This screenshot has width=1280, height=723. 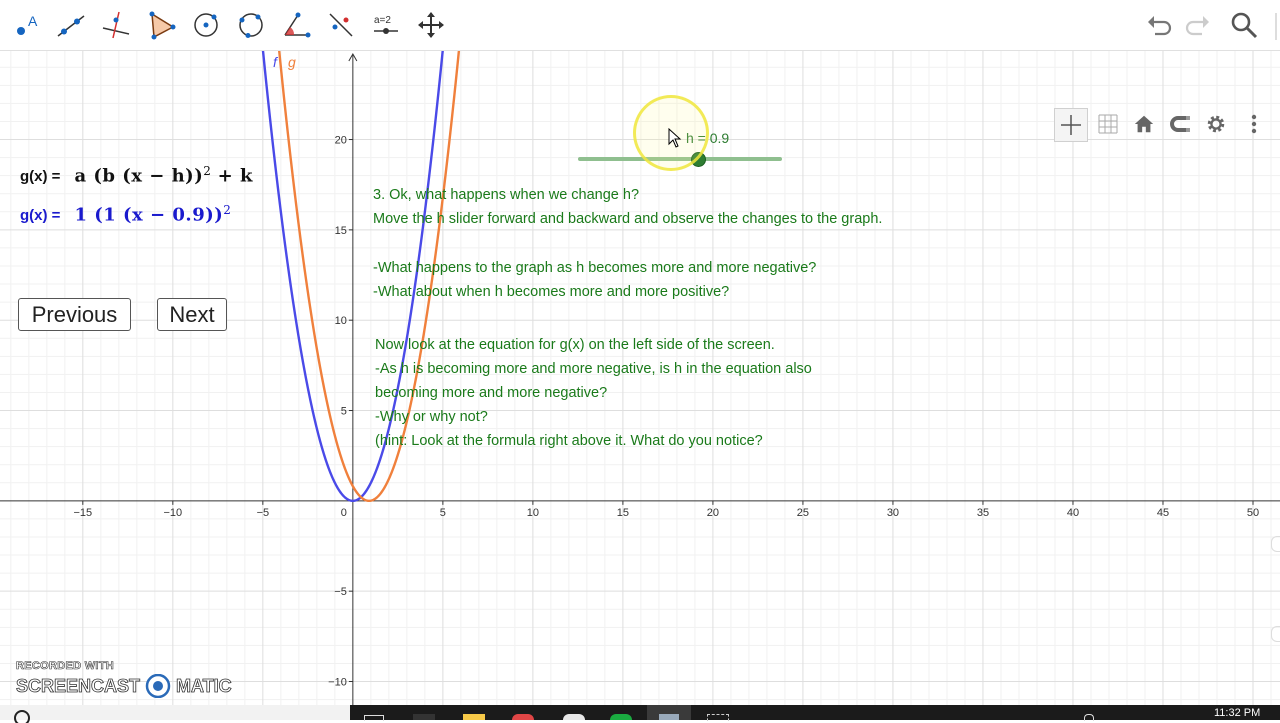 What do you see at coordinates (382, 20) in the screenshot?
I see `slider-tool-label: a=2` at bounding box center [382, 20].